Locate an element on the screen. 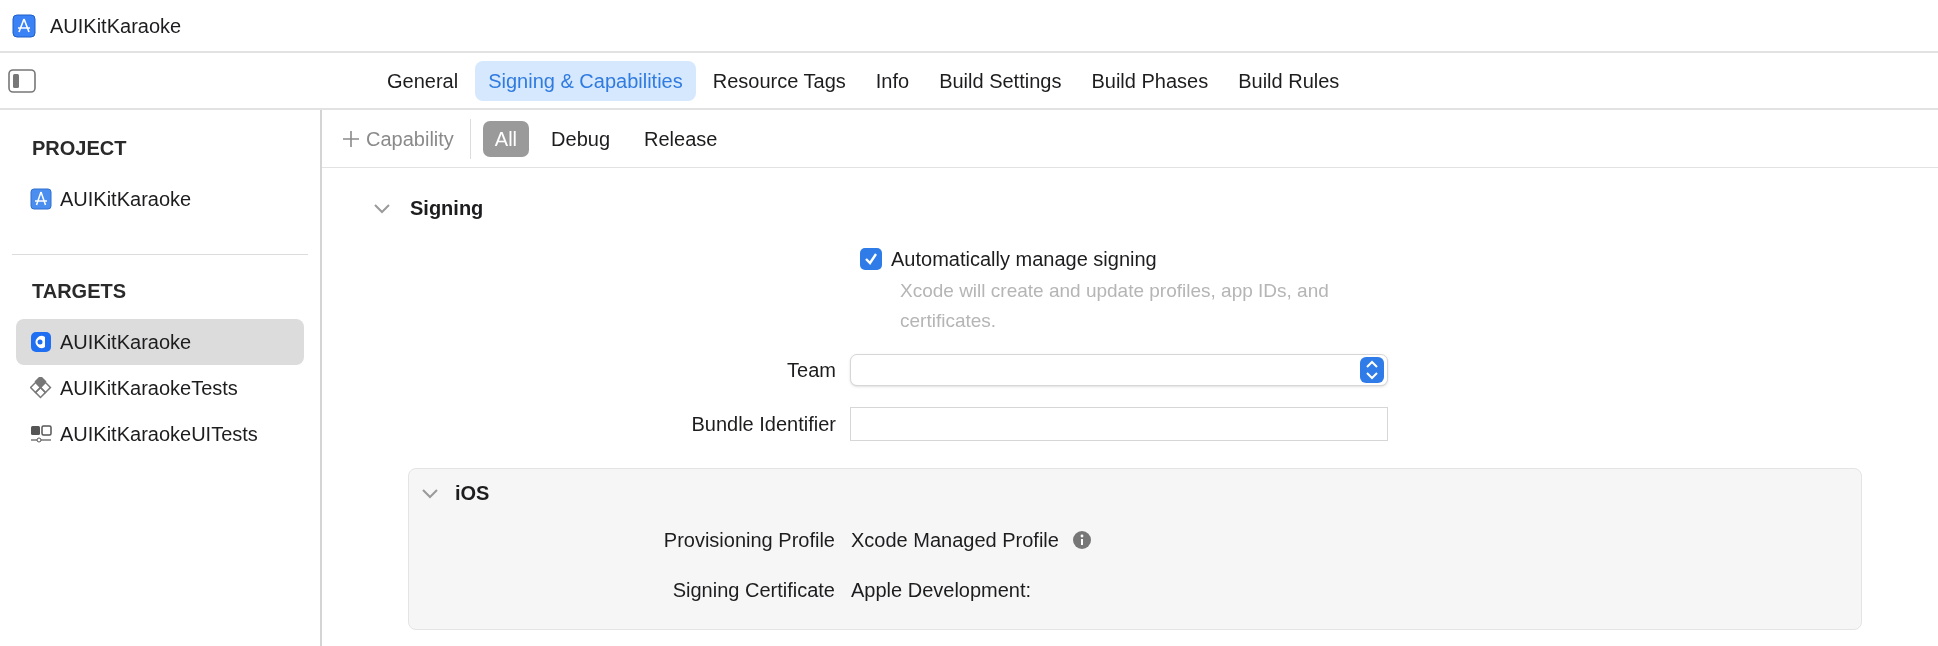 Image resolution: width=1938 pixels, height=646 pixels. section-title: iOS is located at coordinates (472, 493).